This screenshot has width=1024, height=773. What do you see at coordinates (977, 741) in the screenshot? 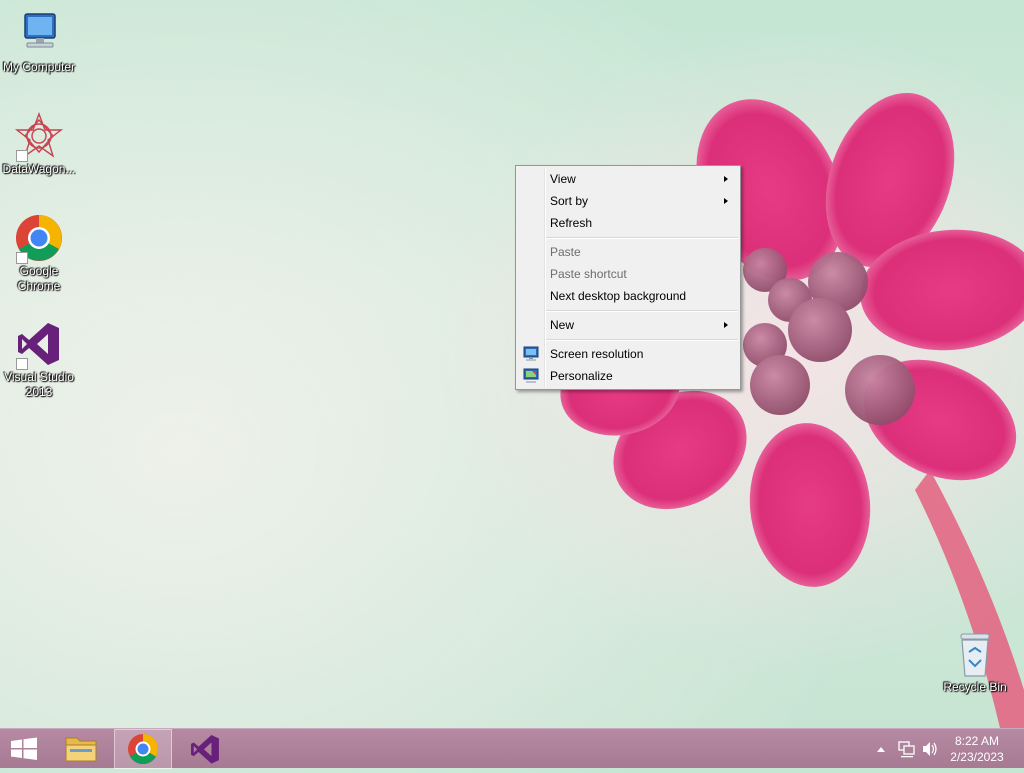
I see `clock-time: 8:22 AM` at bounding box center [977, 741].